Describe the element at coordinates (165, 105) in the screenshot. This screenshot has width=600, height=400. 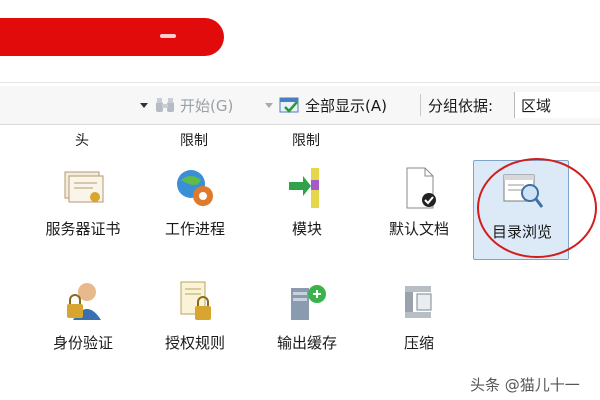
I see `binoculars-icon` at that location.